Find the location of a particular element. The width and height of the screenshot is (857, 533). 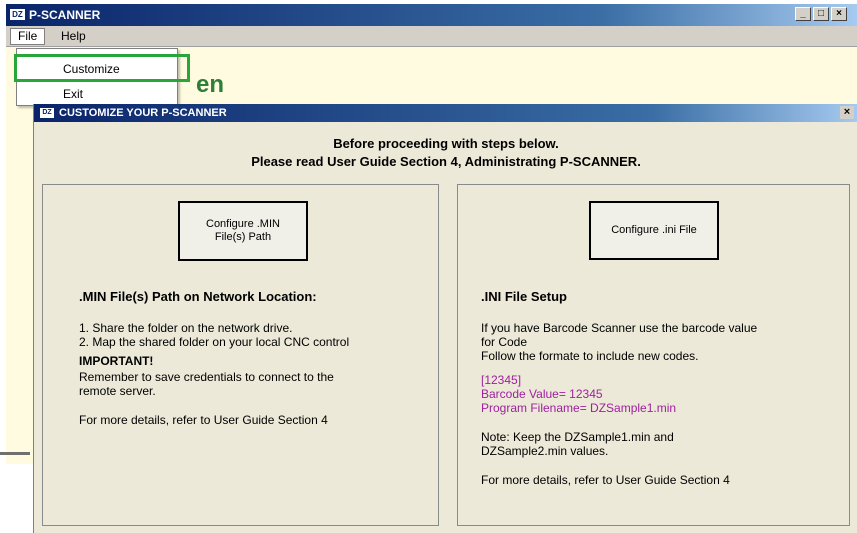

menu-item-exit: Exit is located at coordinates (73, 94).